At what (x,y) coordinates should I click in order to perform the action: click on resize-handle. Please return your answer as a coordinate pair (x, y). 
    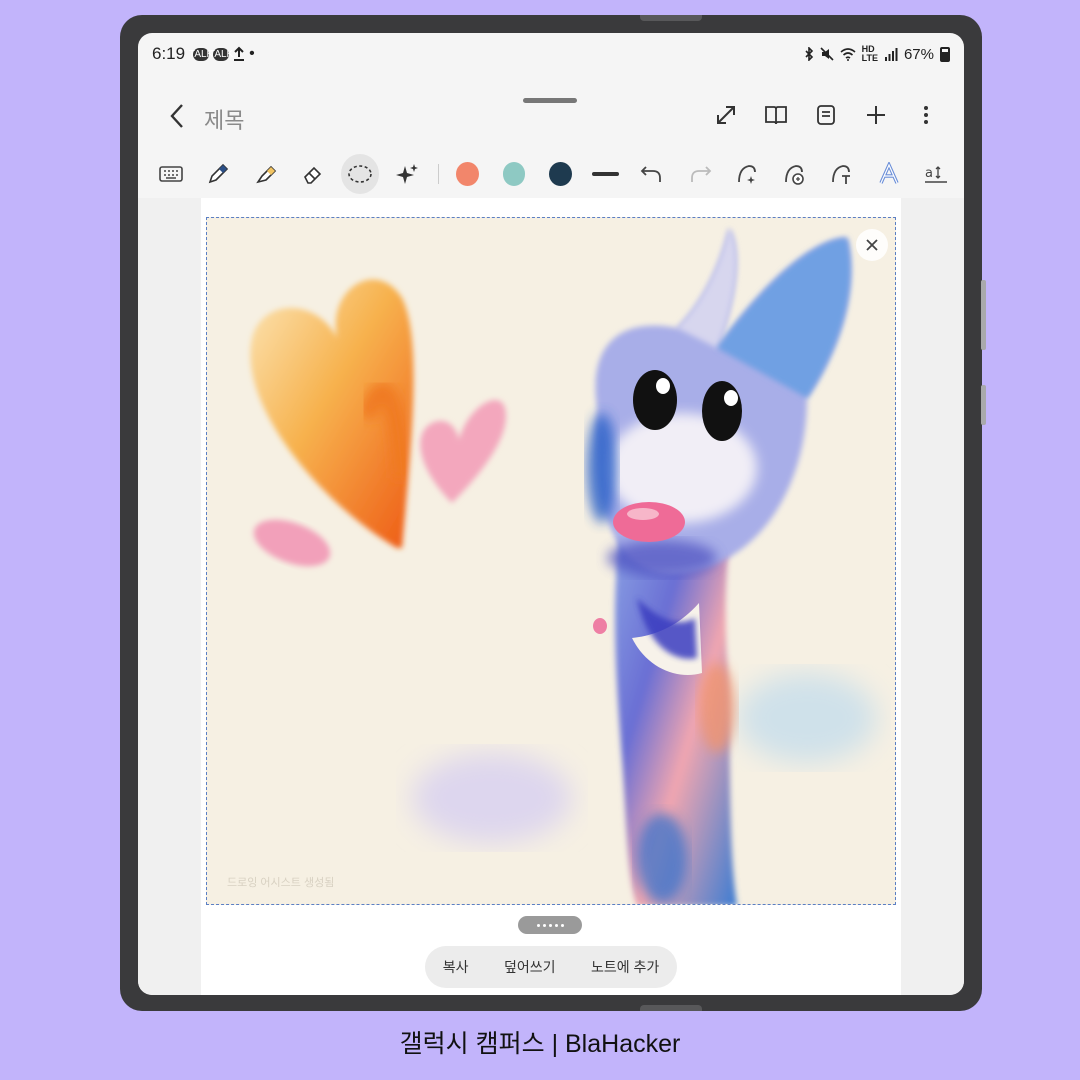
    Looking at the image, I should click on (550, 925).